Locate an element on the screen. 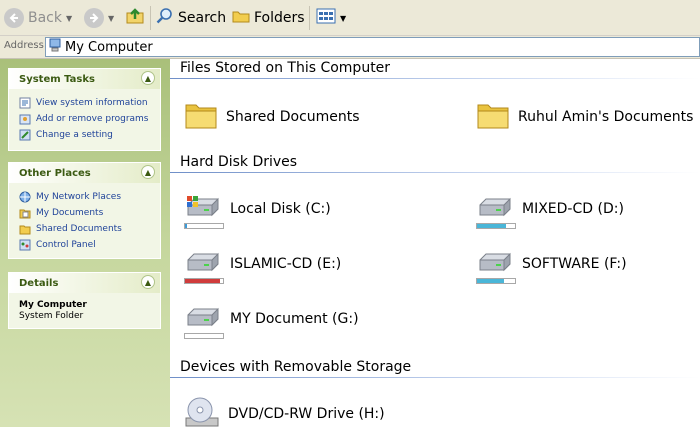  my-computer-icon is located at coordinates (55, 47).